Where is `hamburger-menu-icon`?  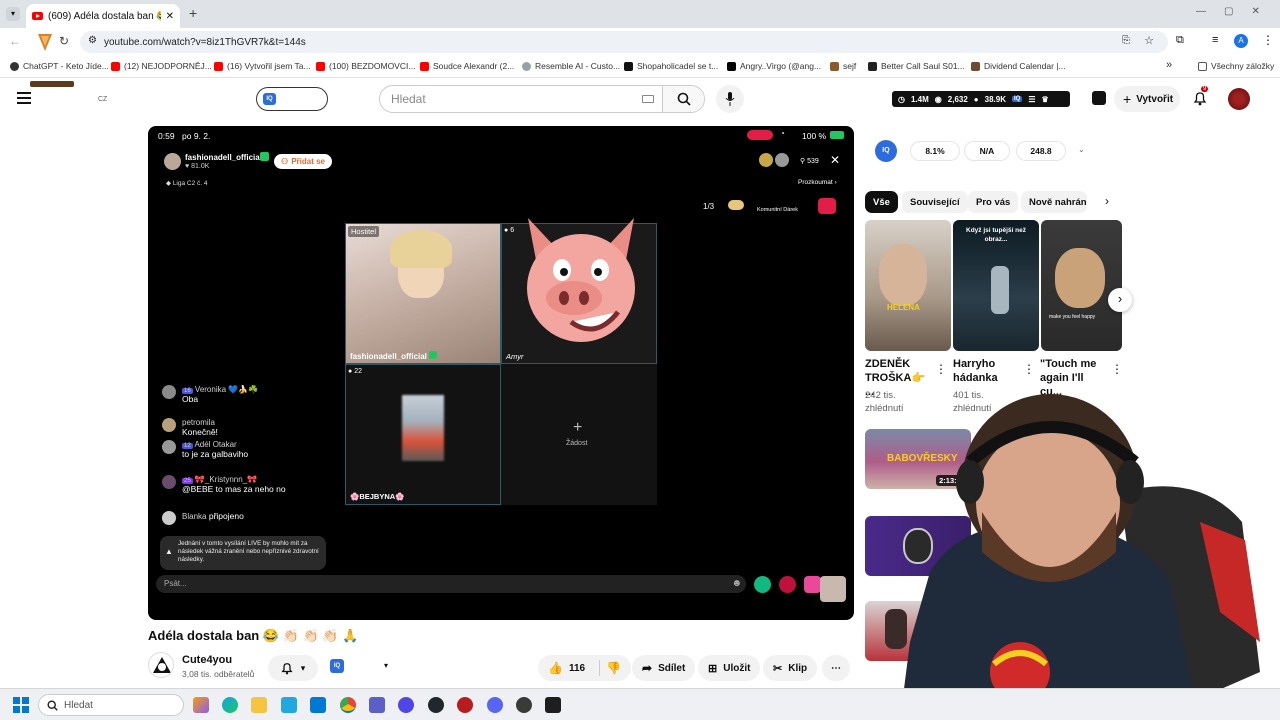
hamburger-menu-icon is located at coordinates (24, 98).